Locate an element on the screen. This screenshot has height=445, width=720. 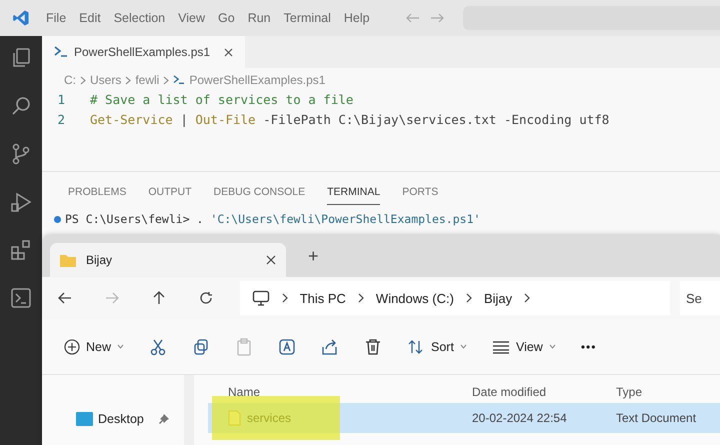
sort-icon is located at coordinates (416, 346).